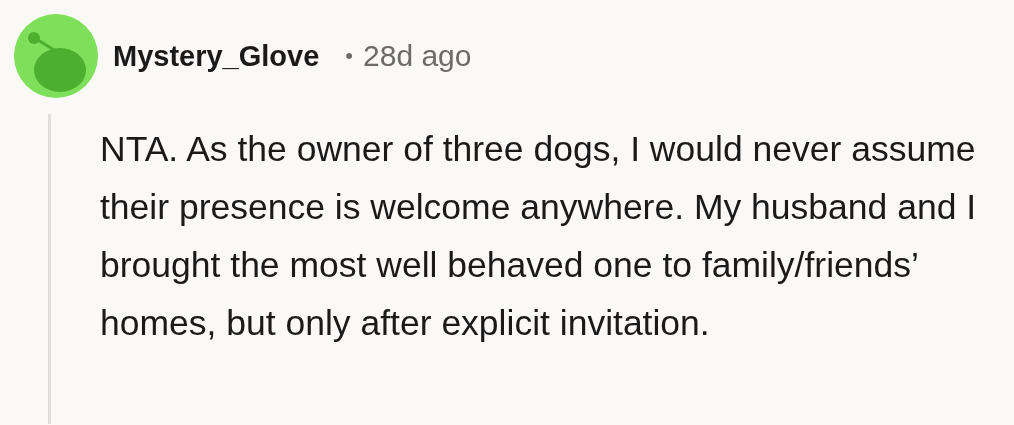 The width and height of the screenshot is (1014, 425). What do you see at coordinates (56, 56) in the screenshot?
I see `avatar-icon` at bounding box center [56, 56].